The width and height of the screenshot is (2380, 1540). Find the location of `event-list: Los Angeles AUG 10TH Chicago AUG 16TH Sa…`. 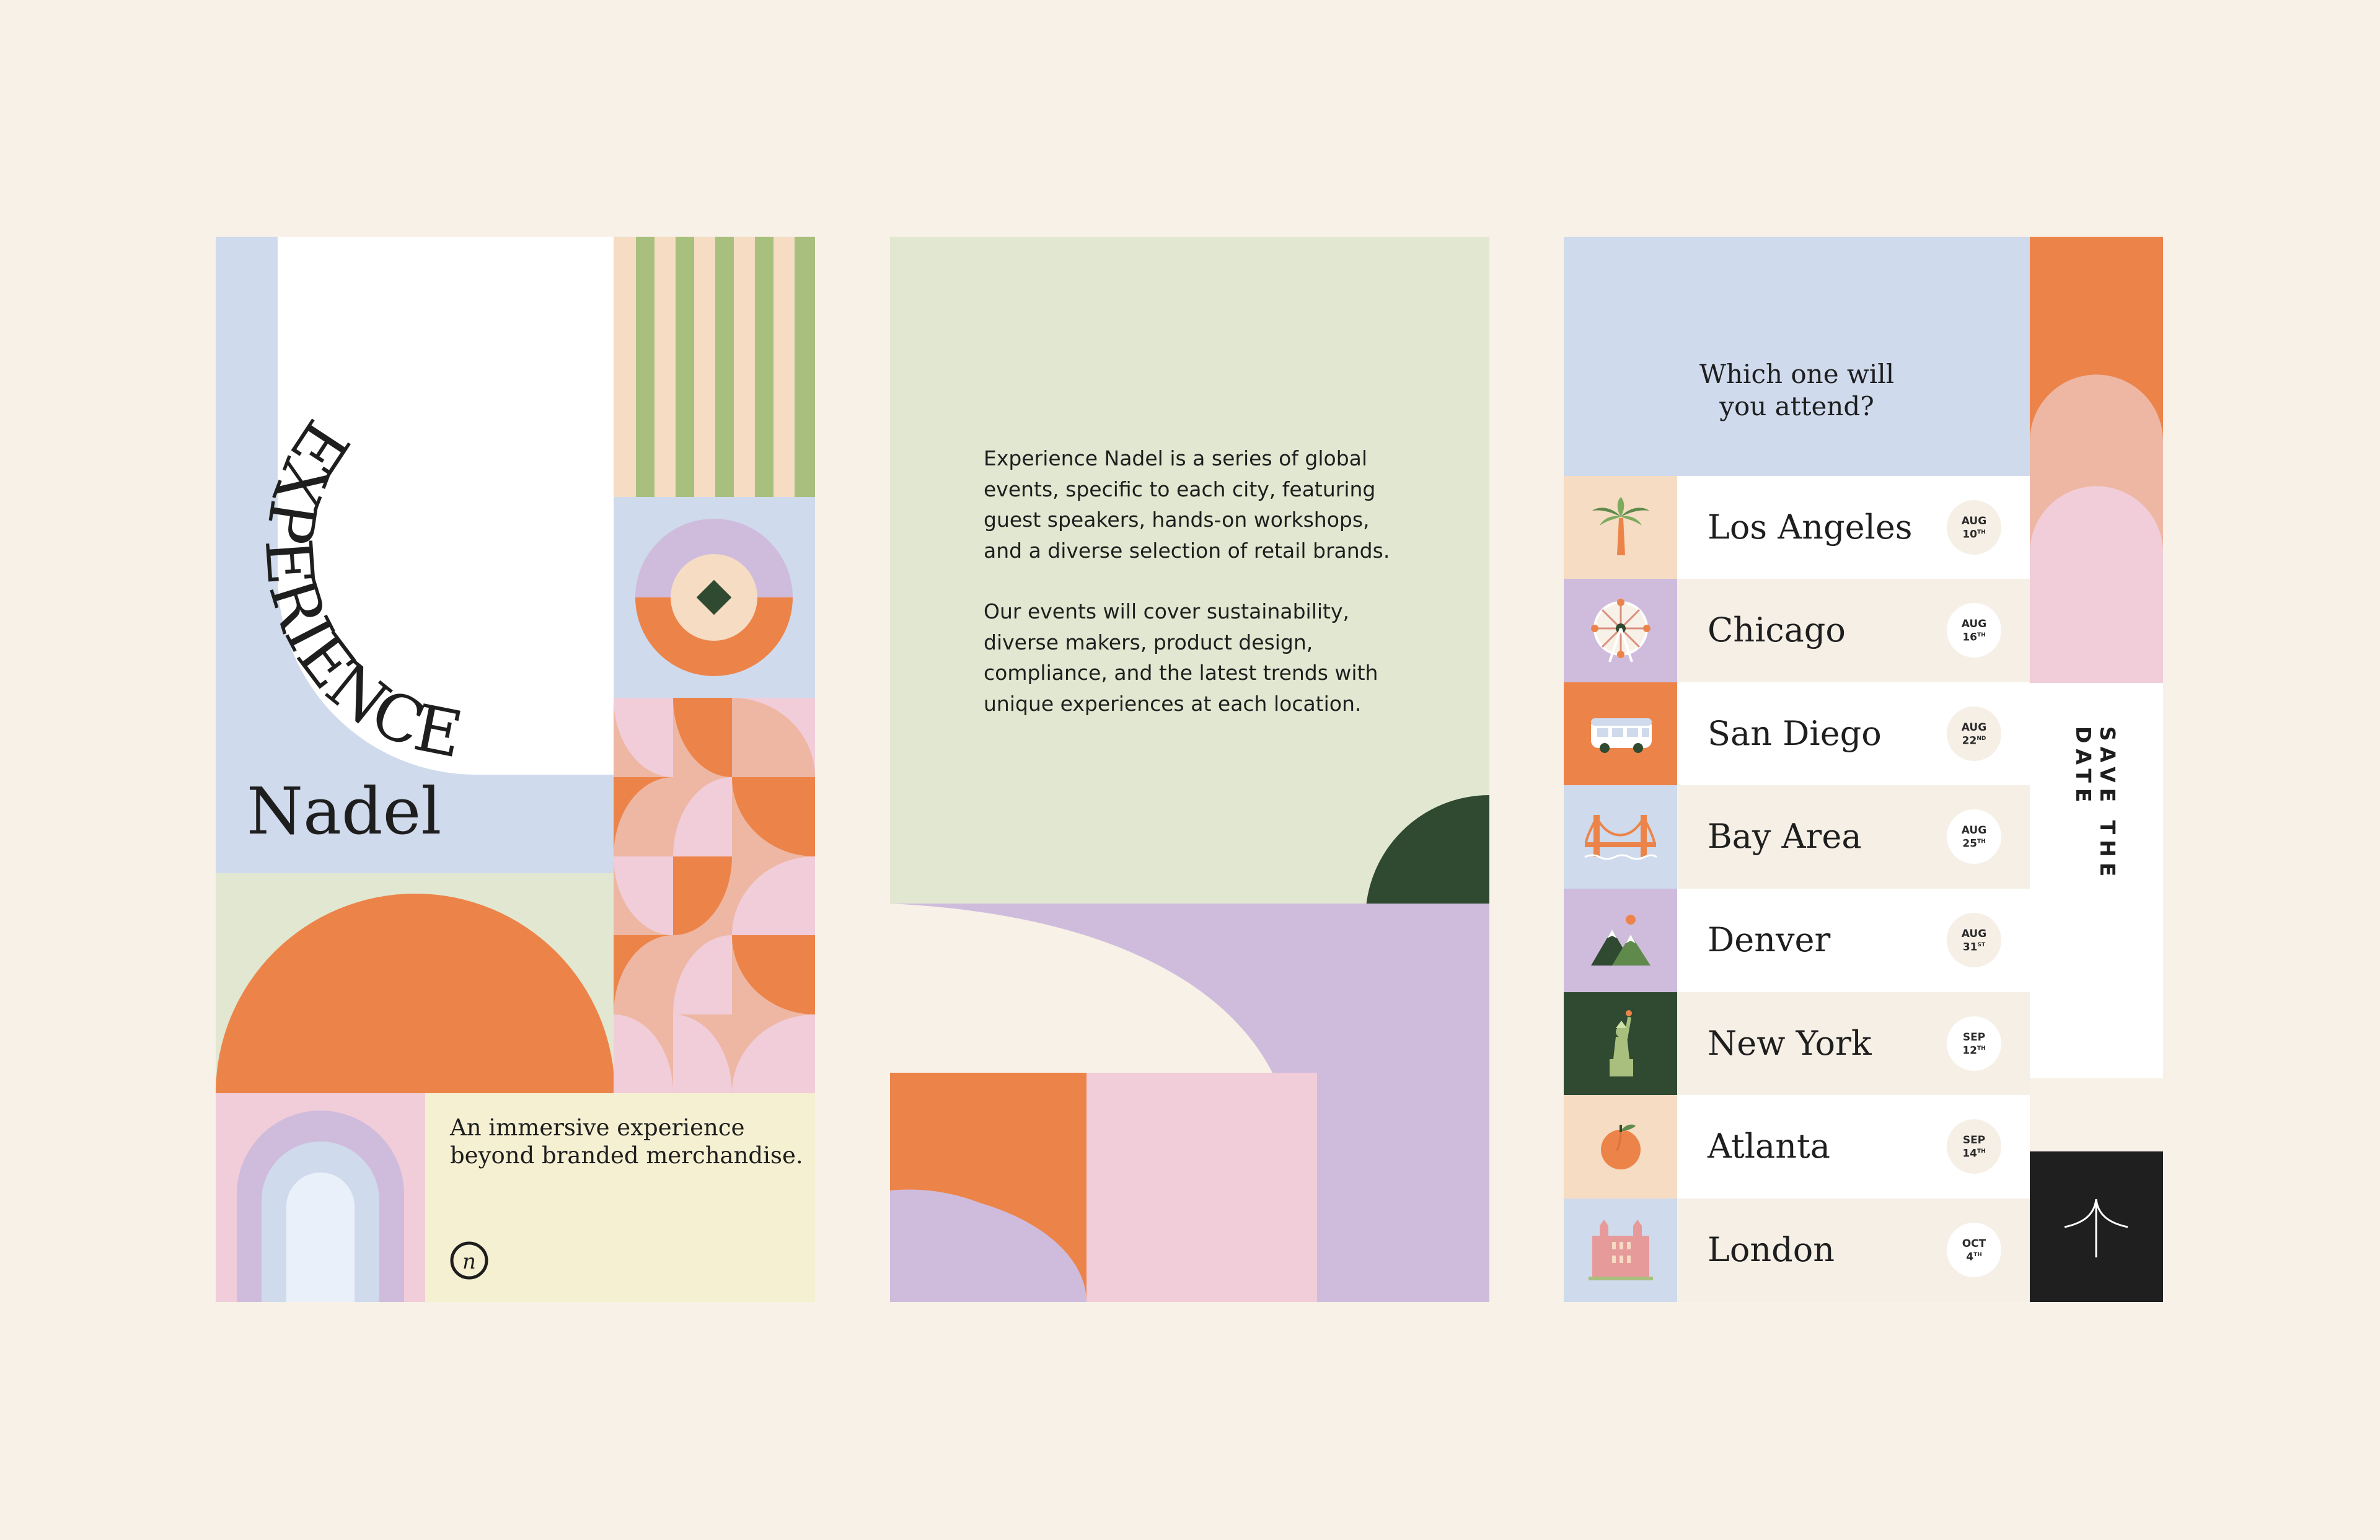

event-list: Los Angeles AUG 10TH Chicago AUG 16TH Sa… is located at coordinates (1797, 889).